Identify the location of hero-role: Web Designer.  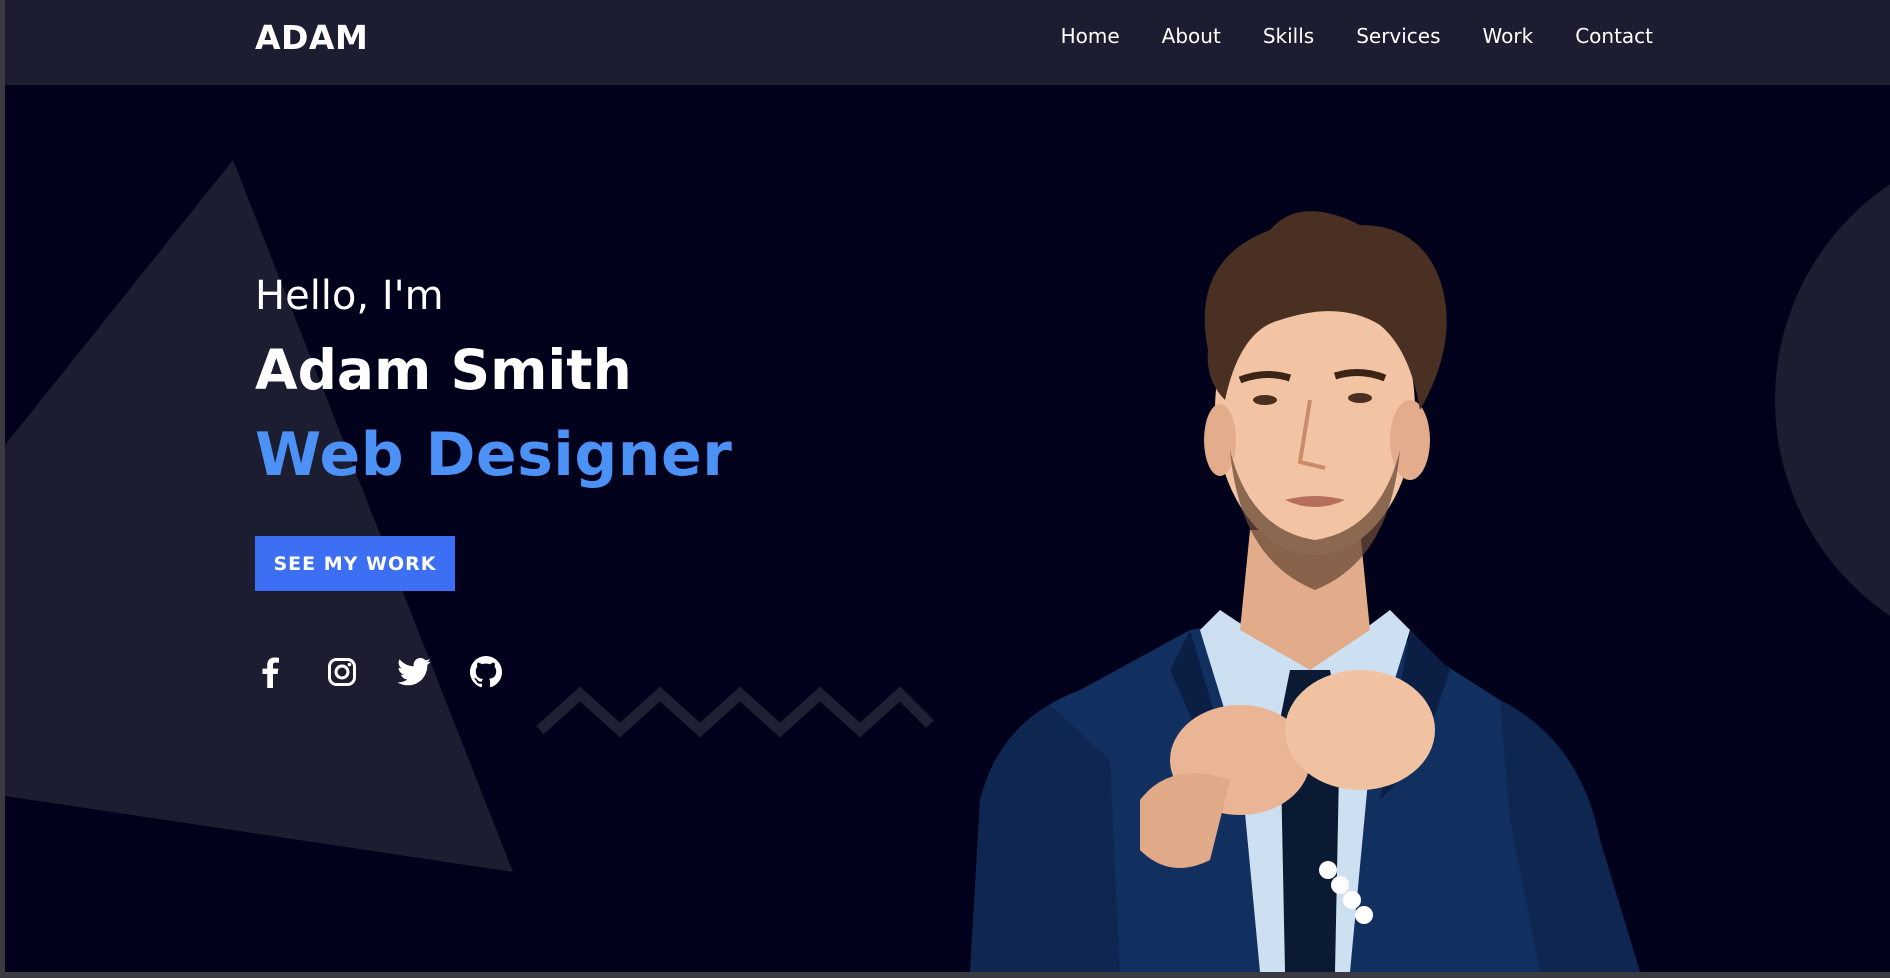
(494, 455).